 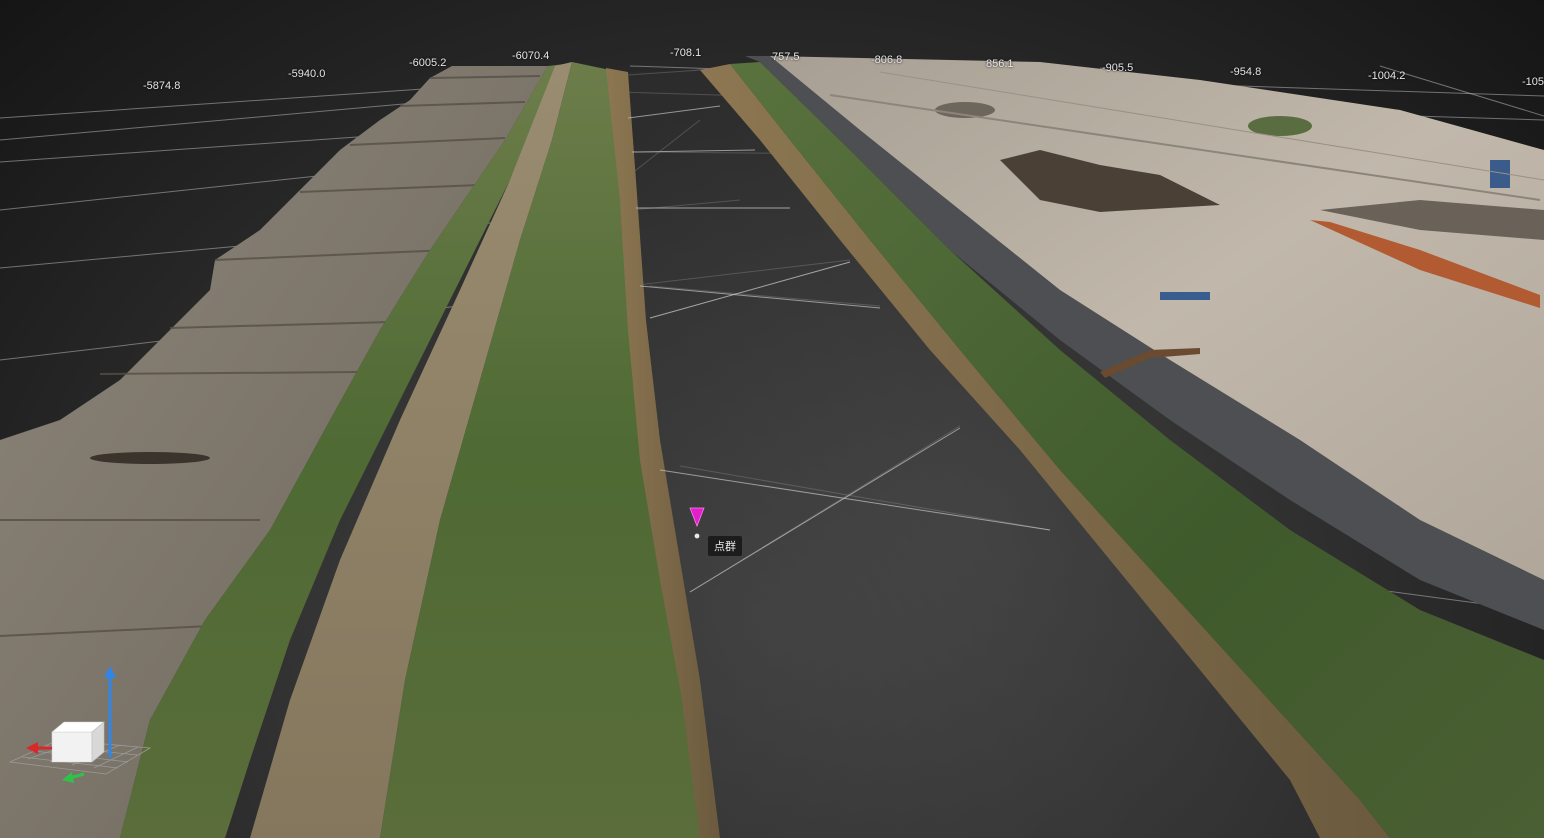 What do you see at coordinates (428, 63) in the screenshot?
I see `axis-label: -6005.2` at bounding box center [428, 63].